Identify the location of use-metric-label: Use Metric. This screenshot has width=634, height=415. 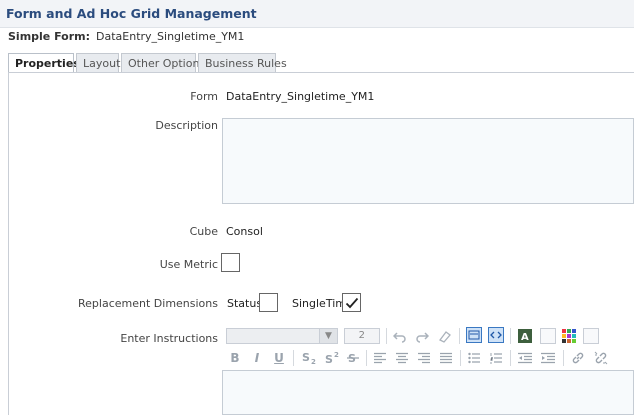
(188, 264).